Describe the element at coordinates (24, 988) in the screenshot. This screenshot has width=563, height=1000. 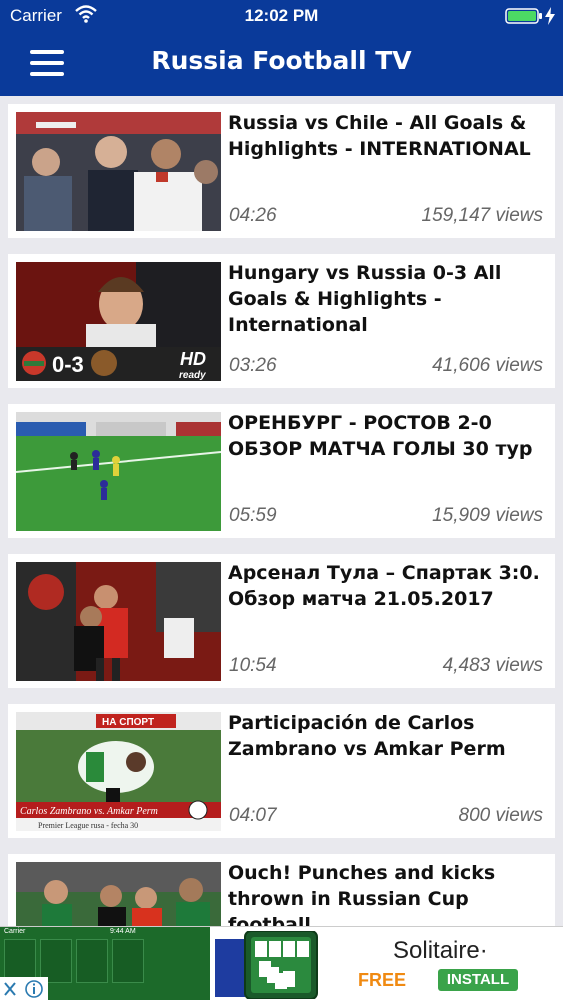
I see `ad-info-close` at that location.